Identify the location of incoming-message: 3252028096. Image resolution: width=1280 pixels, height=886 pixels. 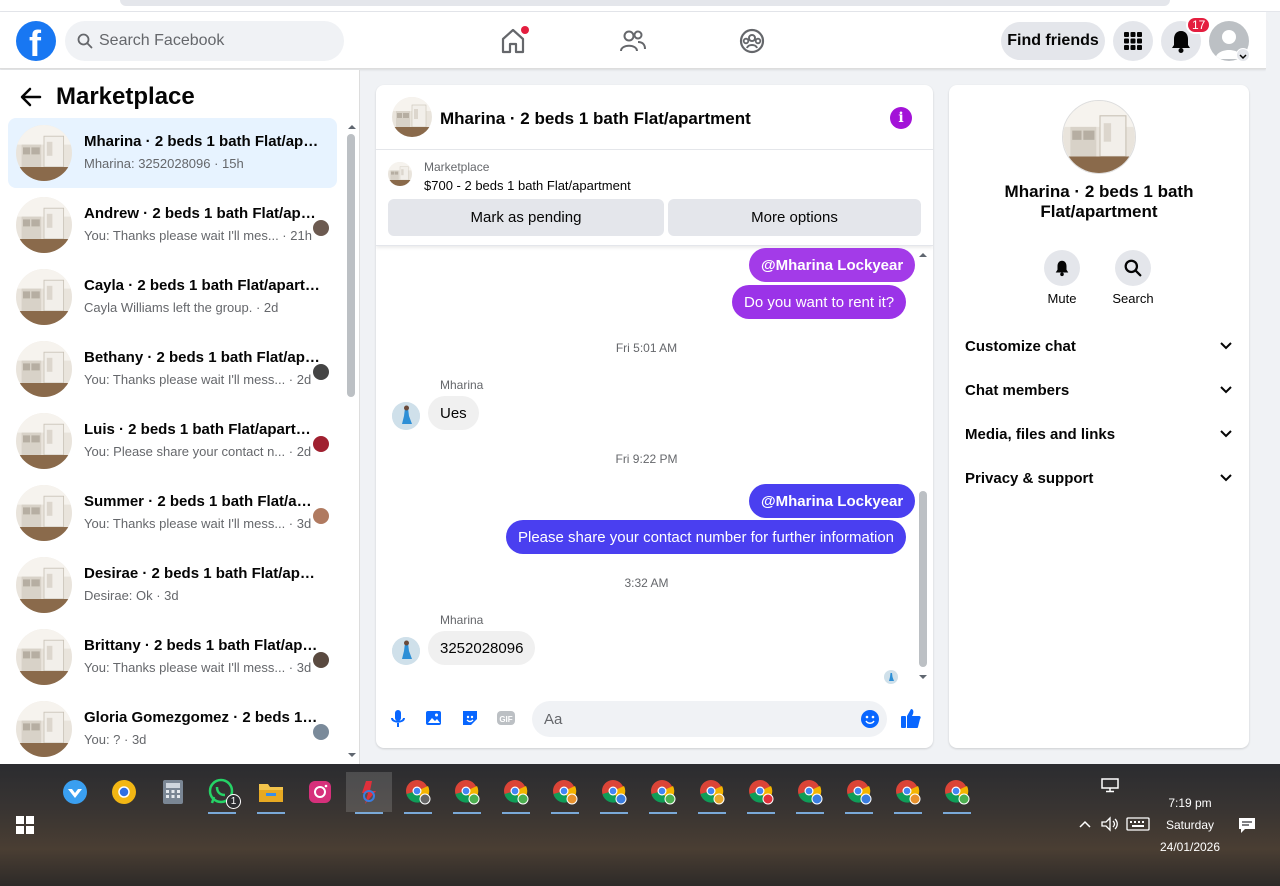
(482, 648).